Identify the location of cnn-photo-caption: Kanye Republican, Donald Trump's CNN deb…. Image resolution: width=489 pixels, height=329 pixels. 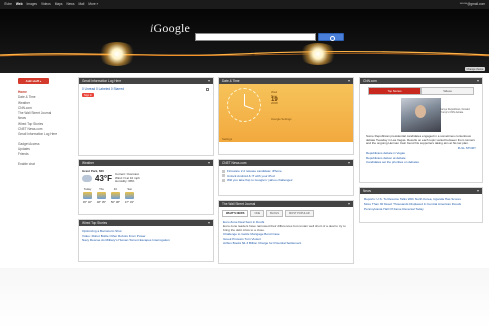
(455, 111).